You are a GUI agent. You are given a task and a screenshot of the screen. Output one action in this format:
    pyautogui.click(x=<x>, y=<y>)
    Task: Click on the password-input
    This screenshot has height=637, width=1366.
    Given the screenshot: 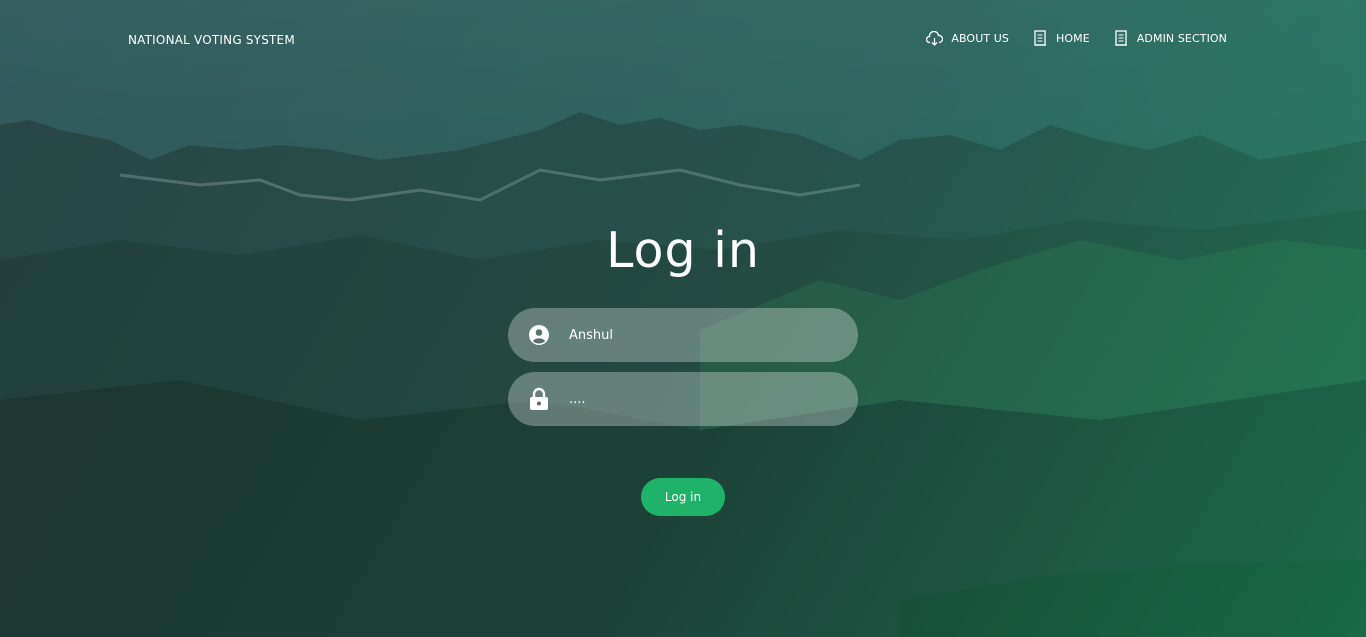 What is the action you would take?
    pyautogui.click(x=704, y=399)
    